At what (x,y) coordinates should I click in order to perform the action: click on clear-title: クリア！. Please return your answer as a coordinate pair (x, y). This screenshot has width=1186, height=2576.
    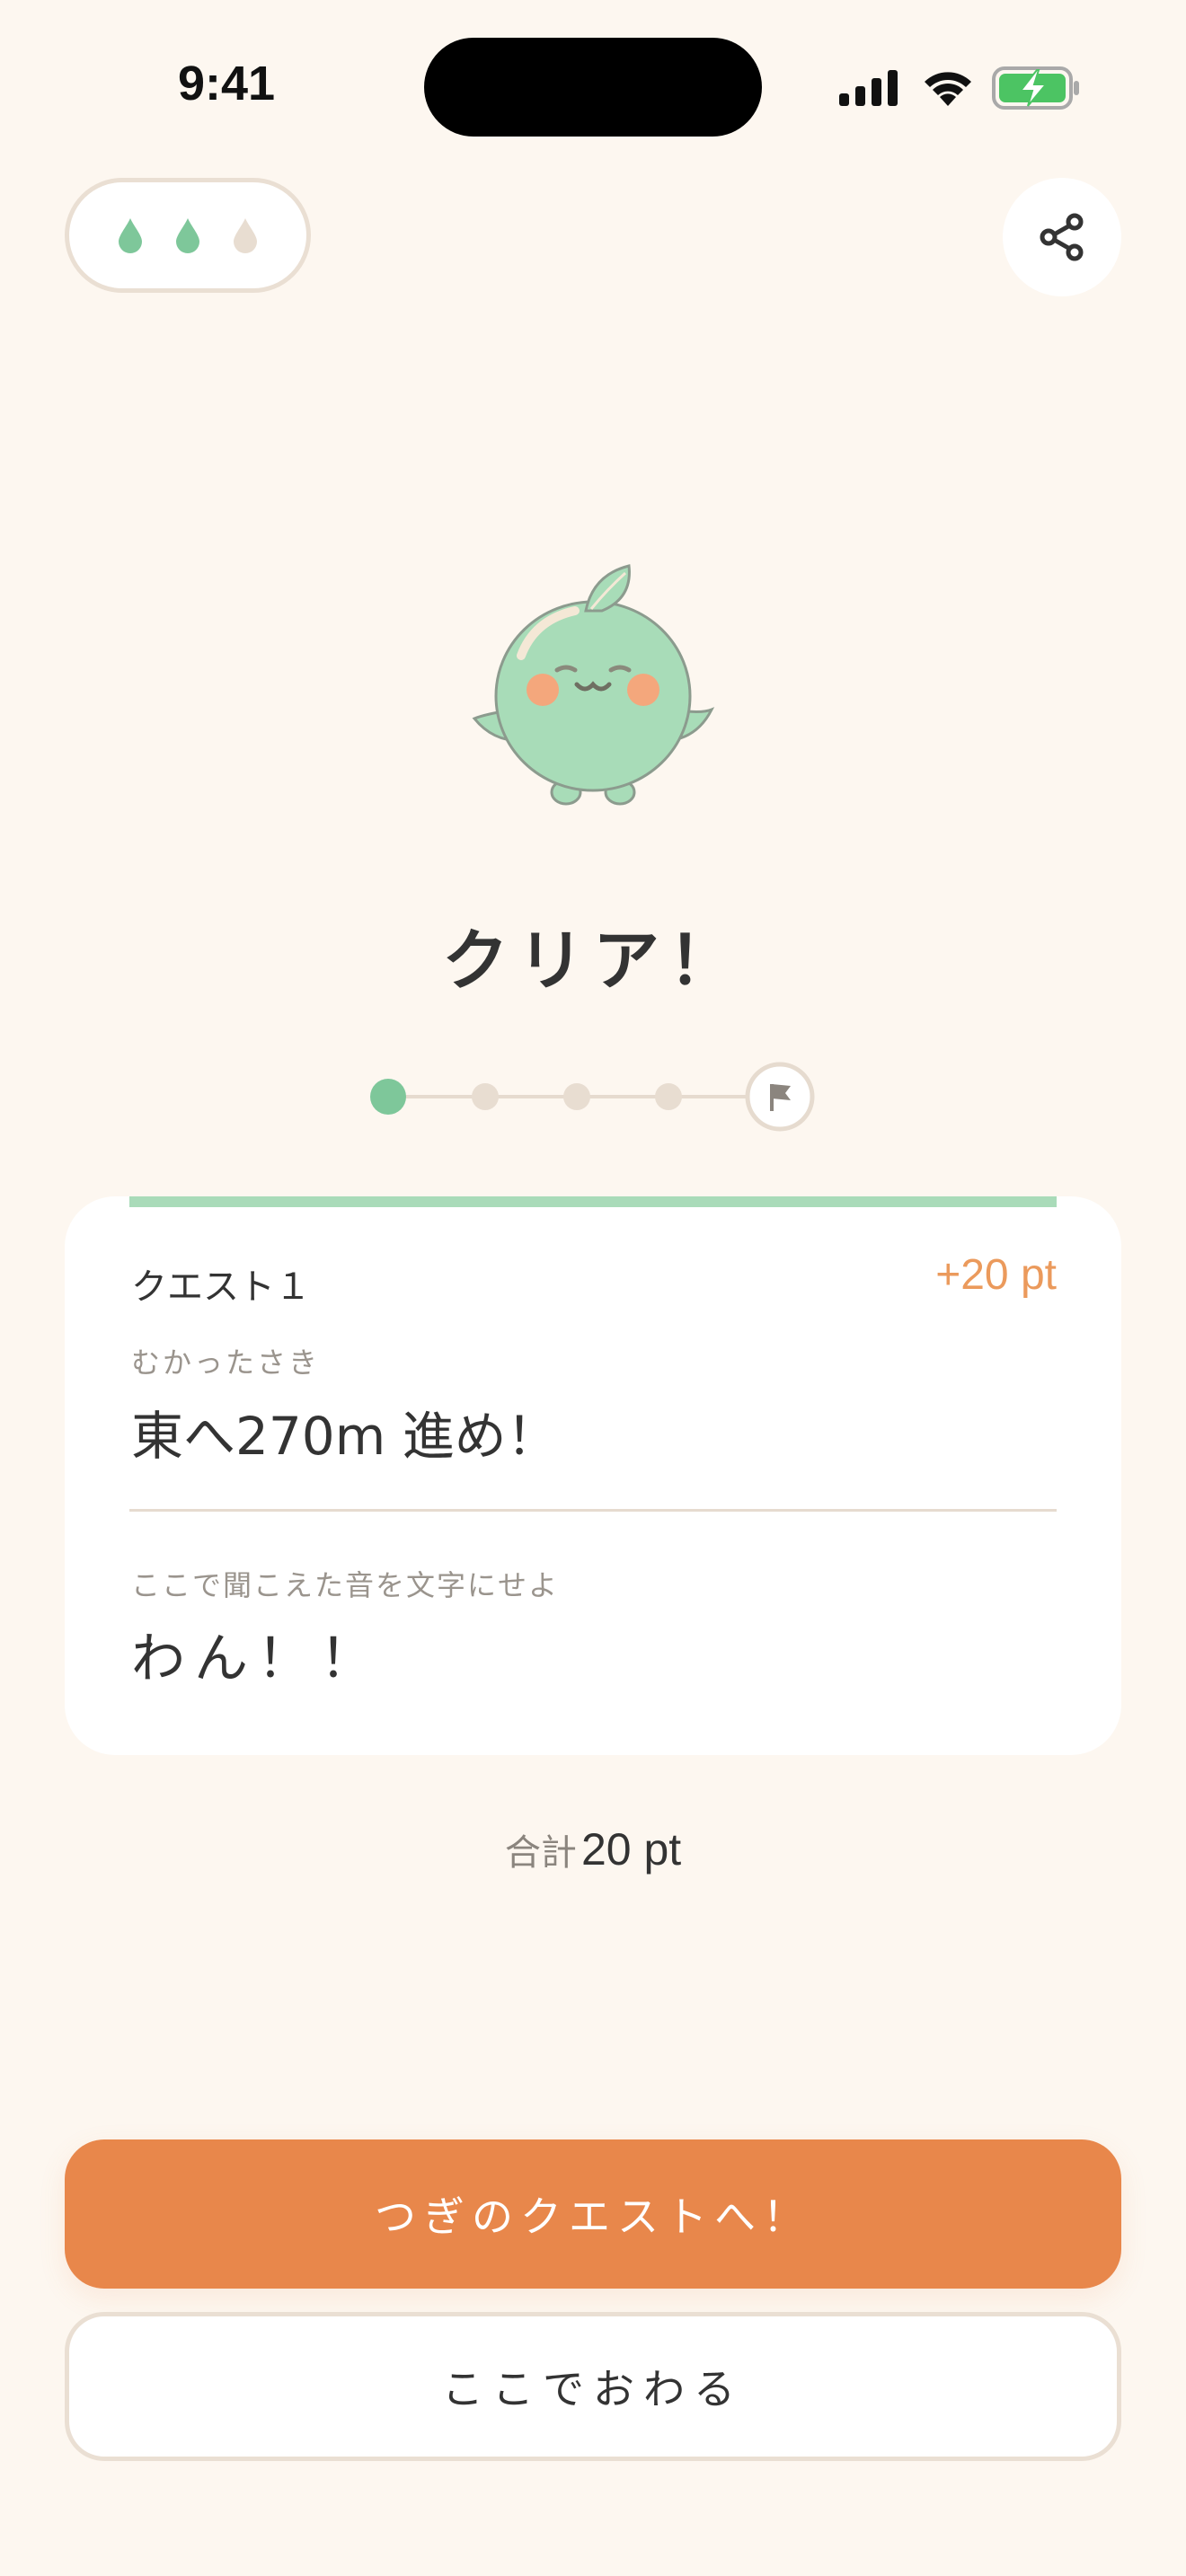
    Looking at the image, I should click on (593, 961).